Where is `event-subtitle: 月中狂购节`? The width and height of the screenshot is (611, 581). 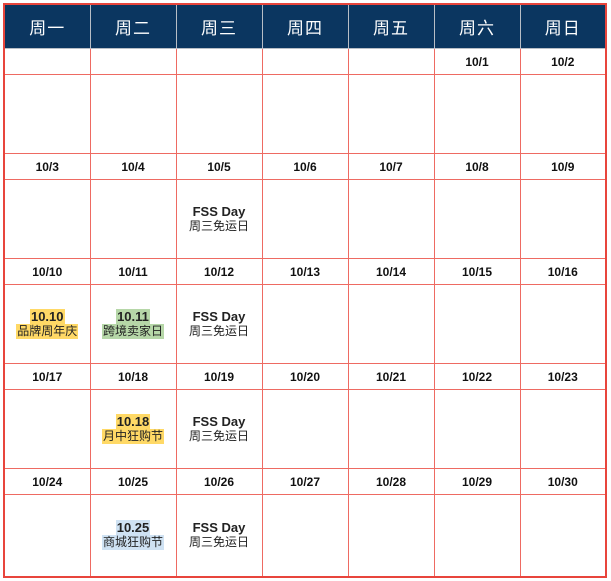 event-subtitle: 月中狂购节 is located at coordinates (132, 436).